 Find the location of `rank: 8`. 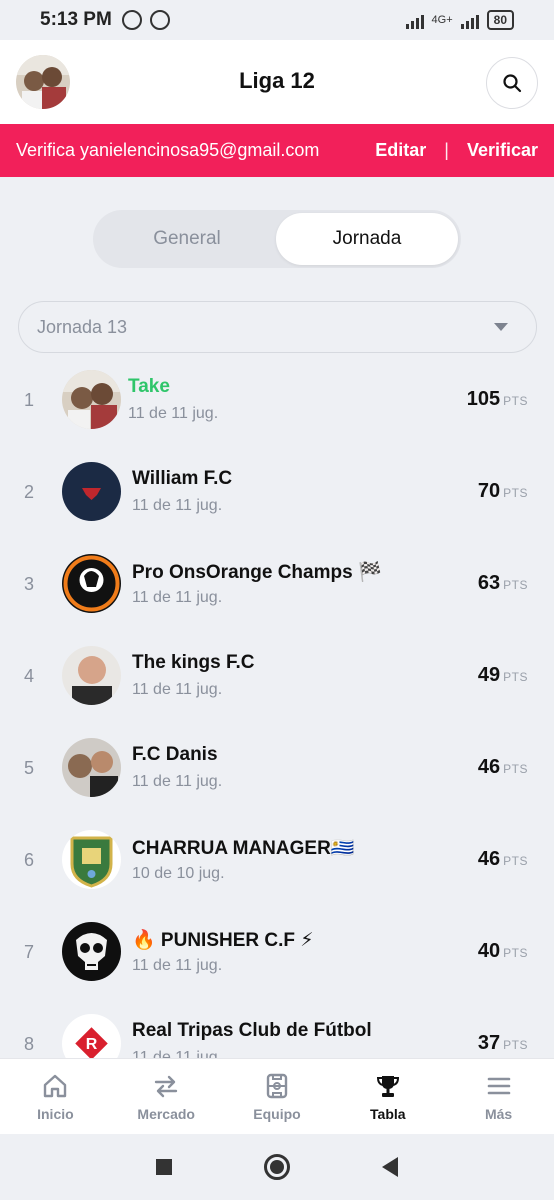

rank: 8 is located at coordinates (29, 1044).